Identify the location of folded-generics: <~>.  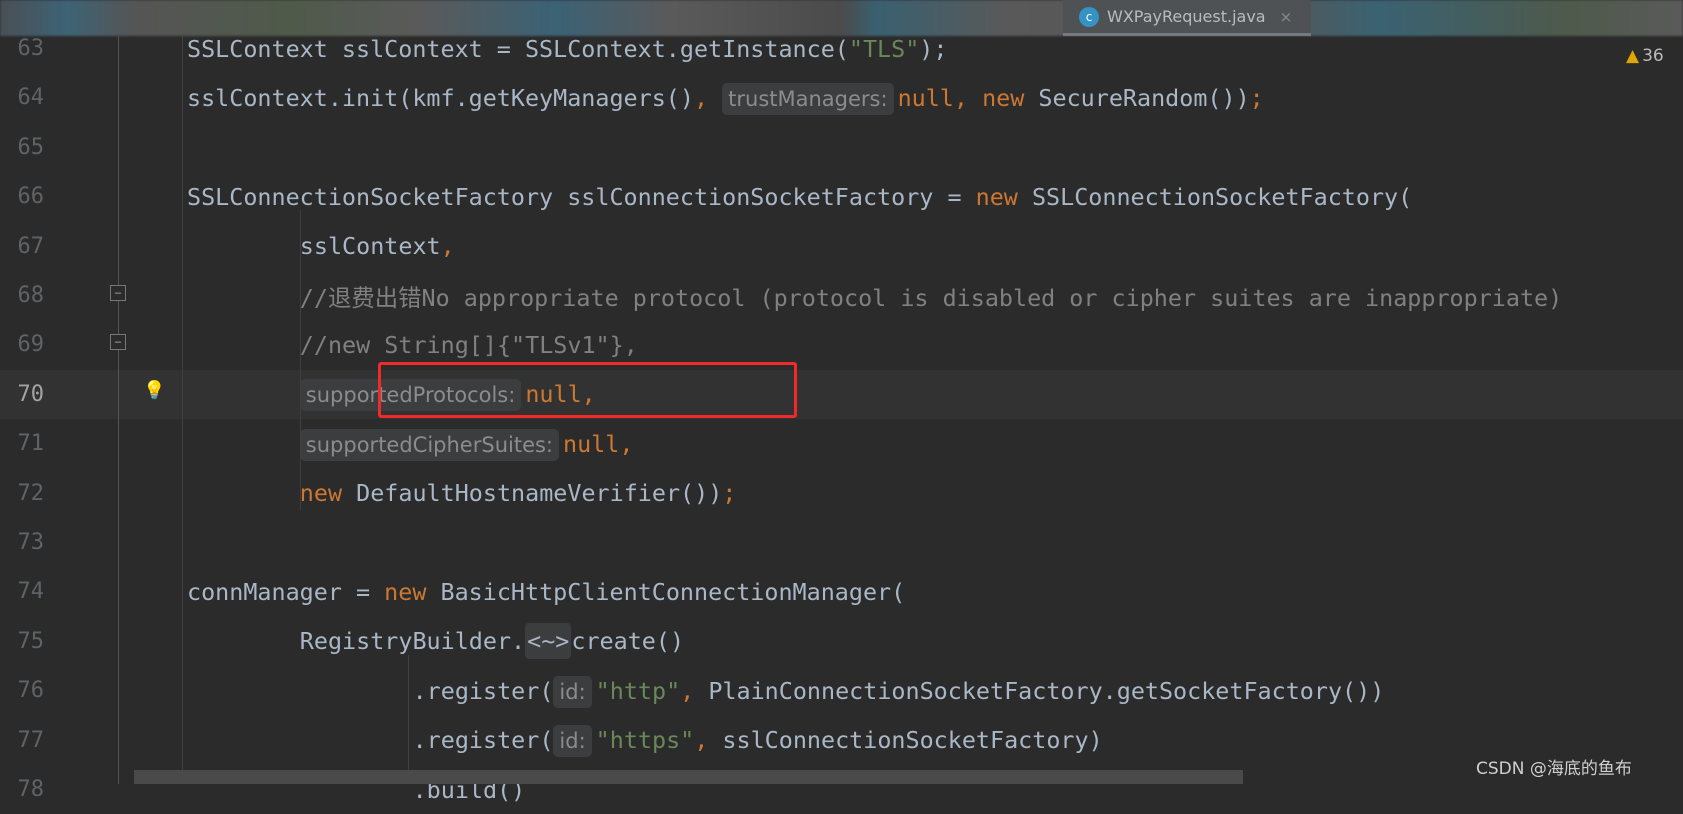
(548, 641).